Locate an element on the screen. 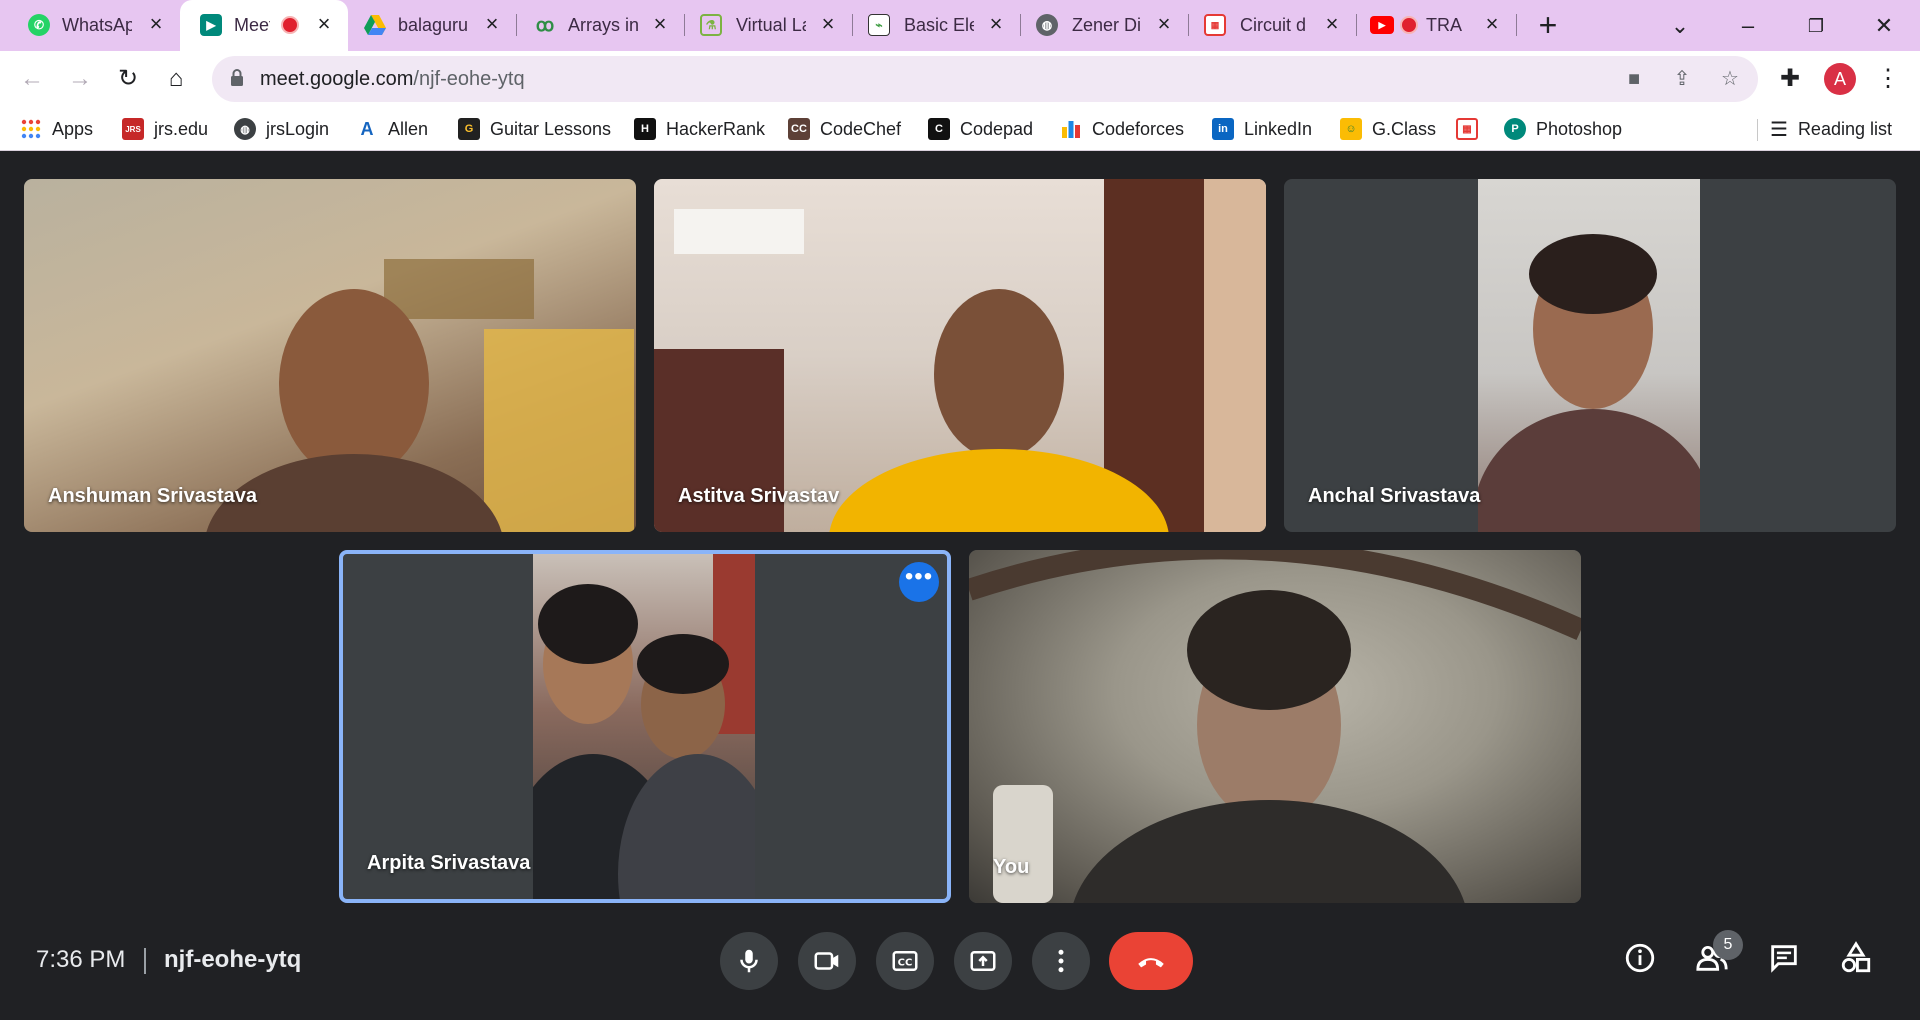  restore-button: ❐ is located at coordinates (1816, 26).